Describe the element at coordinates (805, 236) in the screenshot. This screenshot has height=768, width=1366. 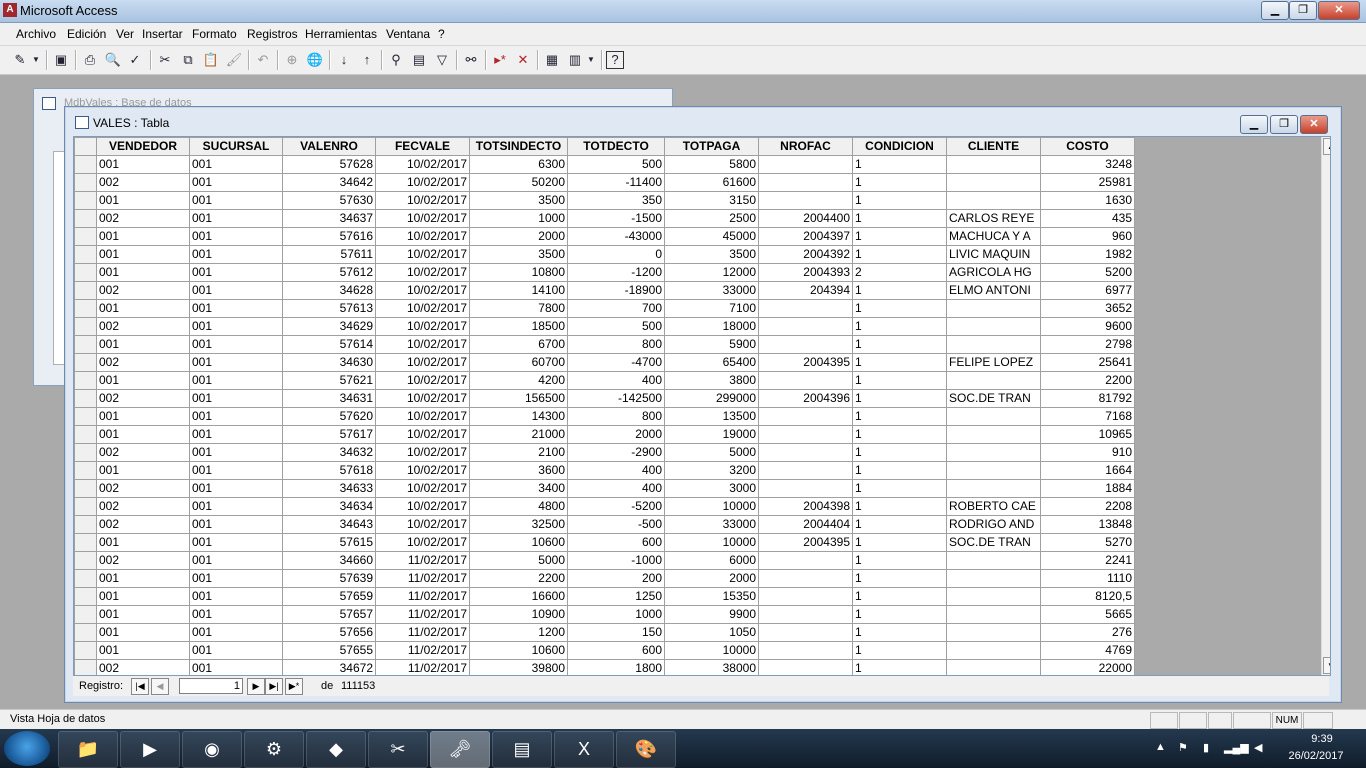
I see `cell-nrofac: 2004397` at that location.